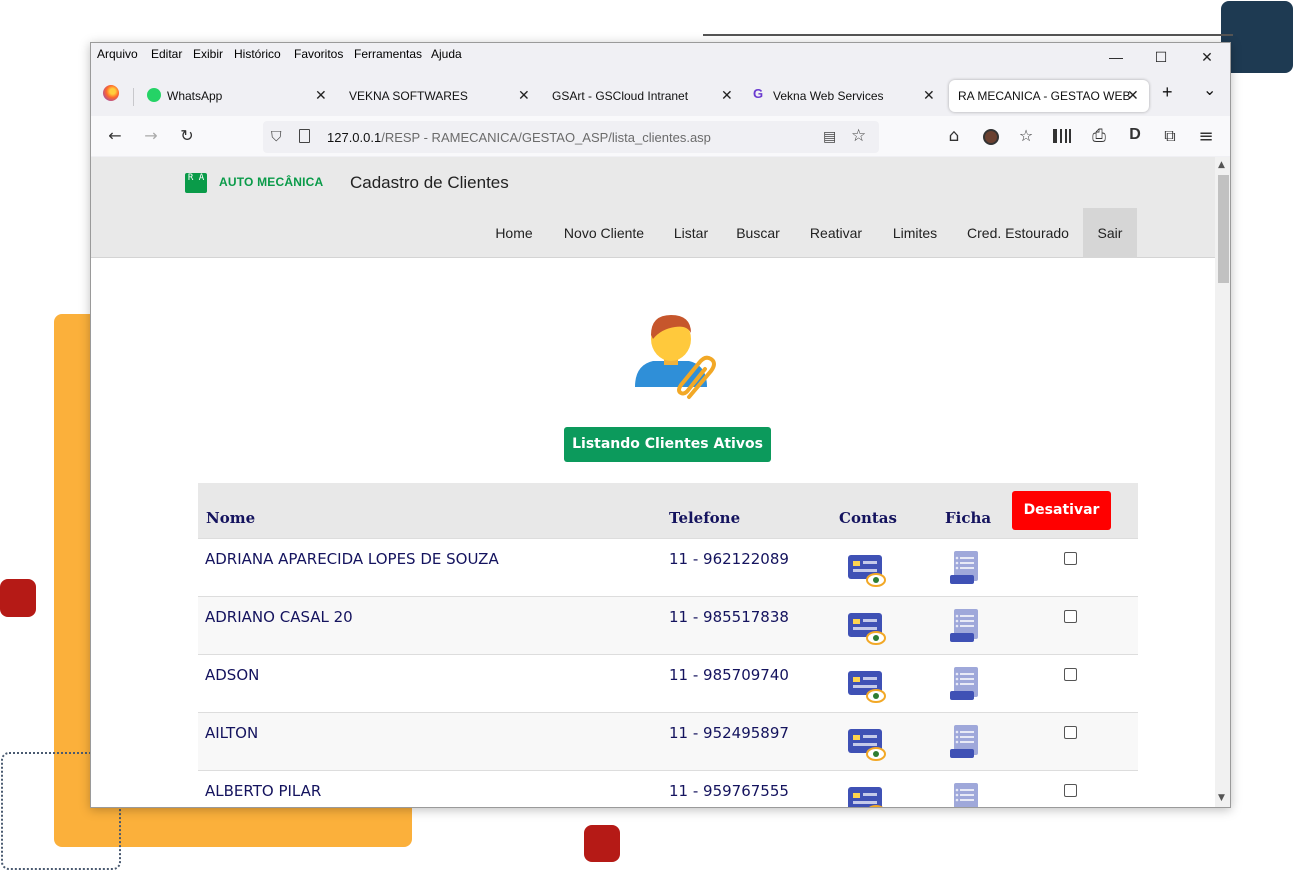 This screenshot has height=873, width=1293. I want to click on menu-ajuda: Ajuda, so click(446, 54).